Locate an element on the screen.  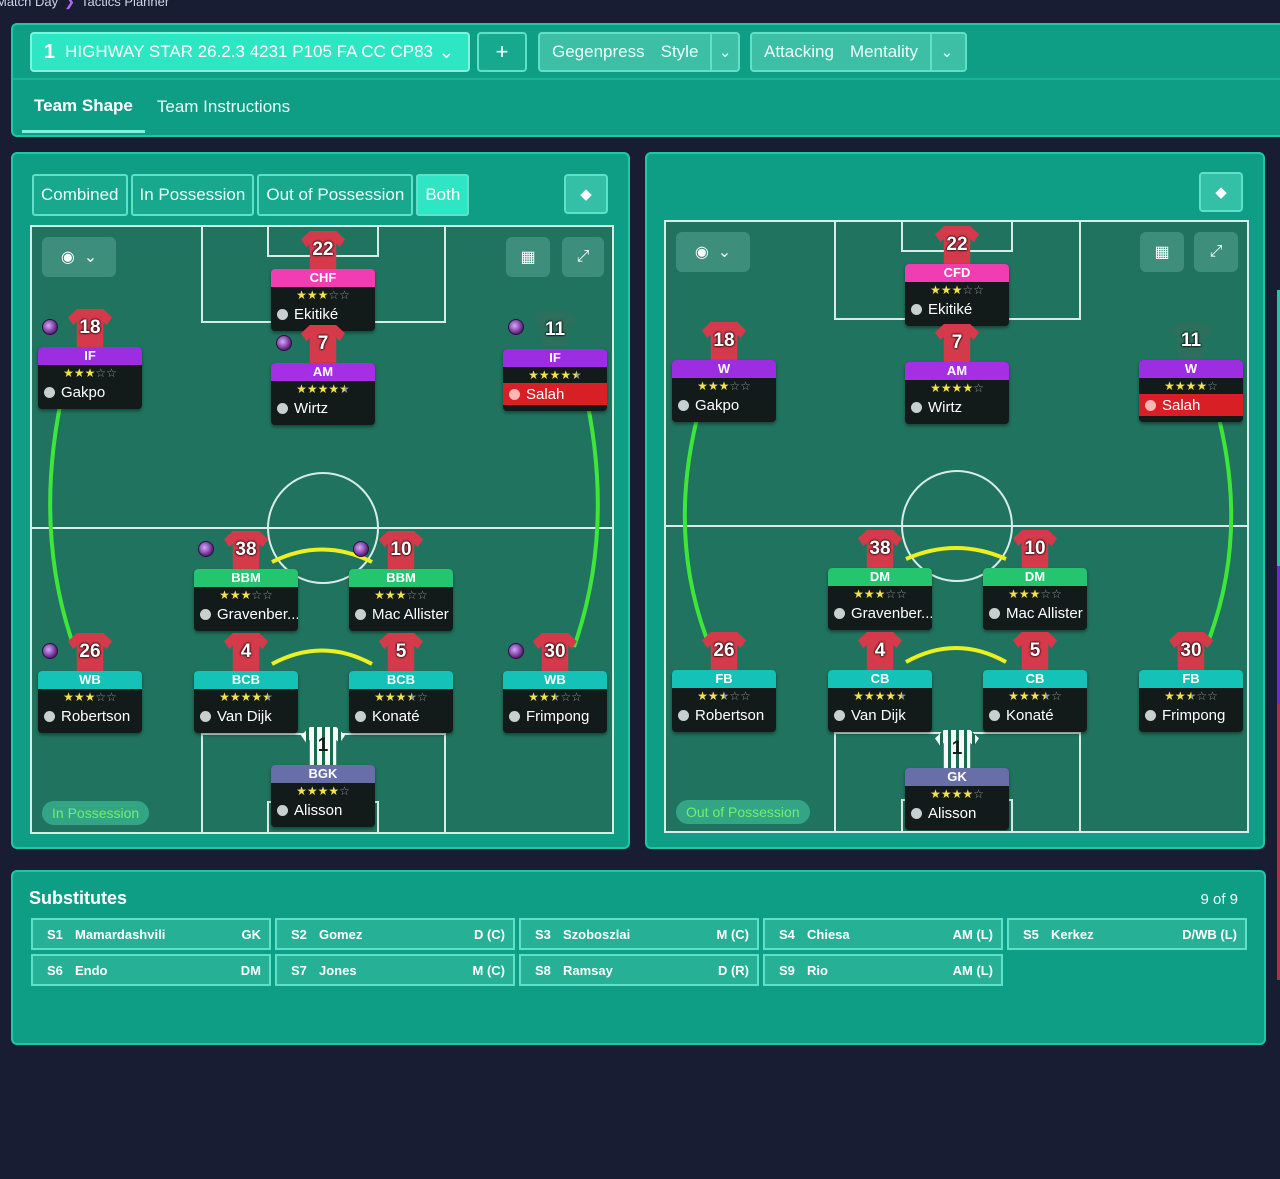
shirt-icon: 26 is located at coordinates (90, 652).